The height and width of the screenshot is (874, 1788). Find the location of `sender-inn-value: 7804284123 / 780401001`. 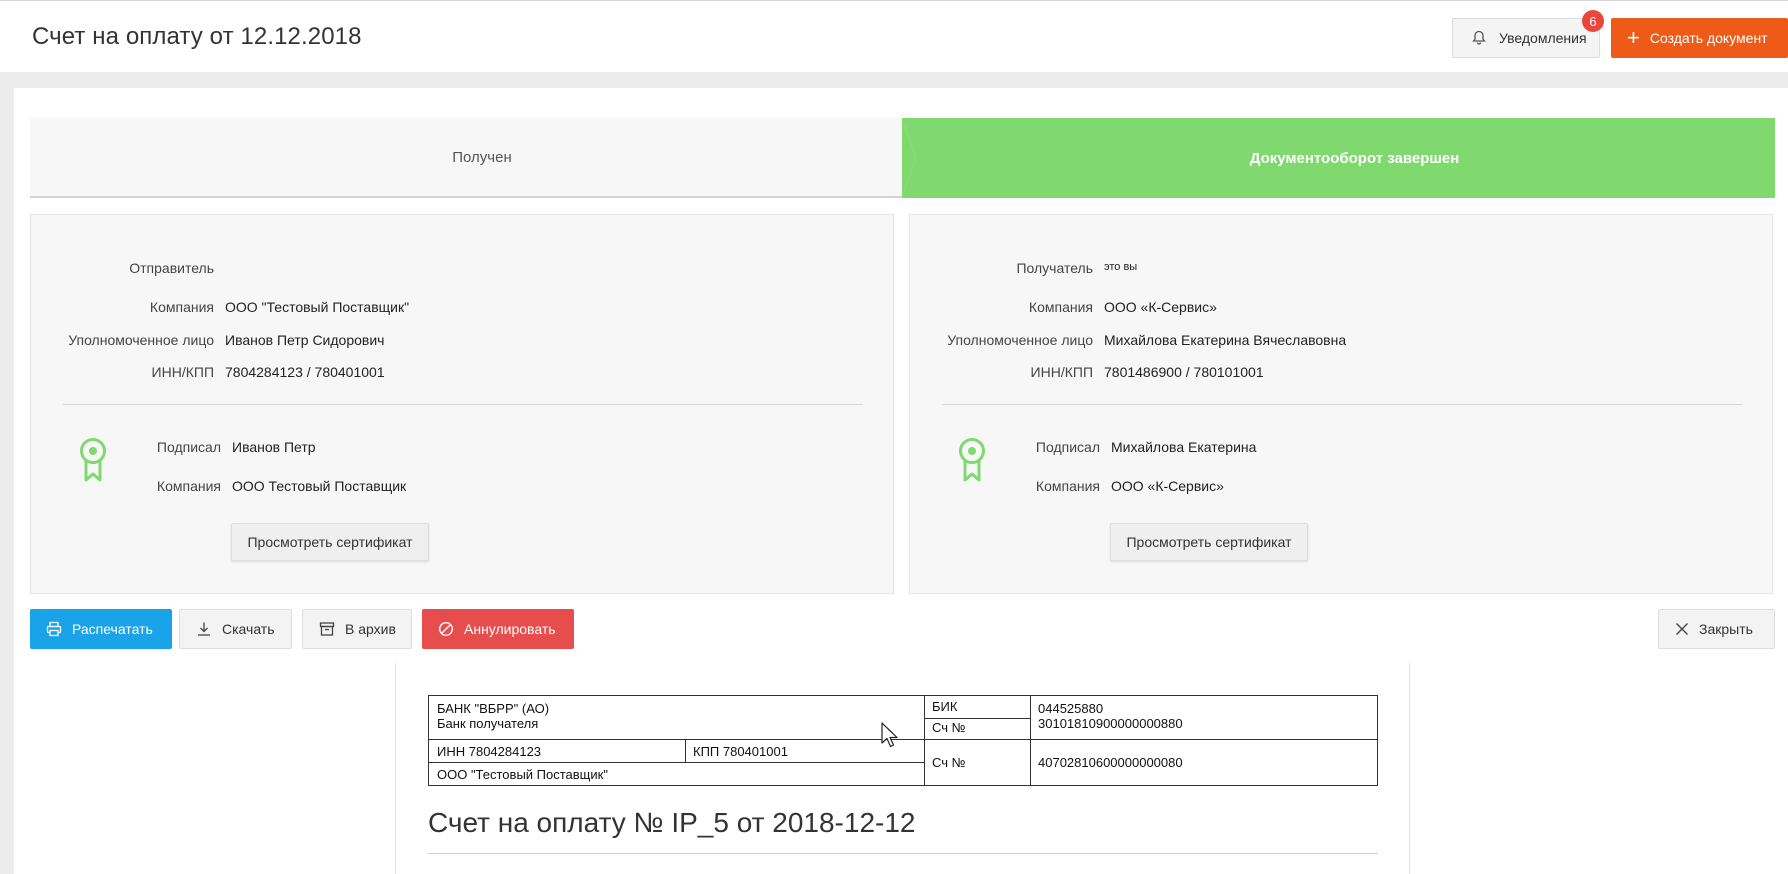

sender-inn-value: 7804284123 / 780401001 is located at coordinates (305, 372).